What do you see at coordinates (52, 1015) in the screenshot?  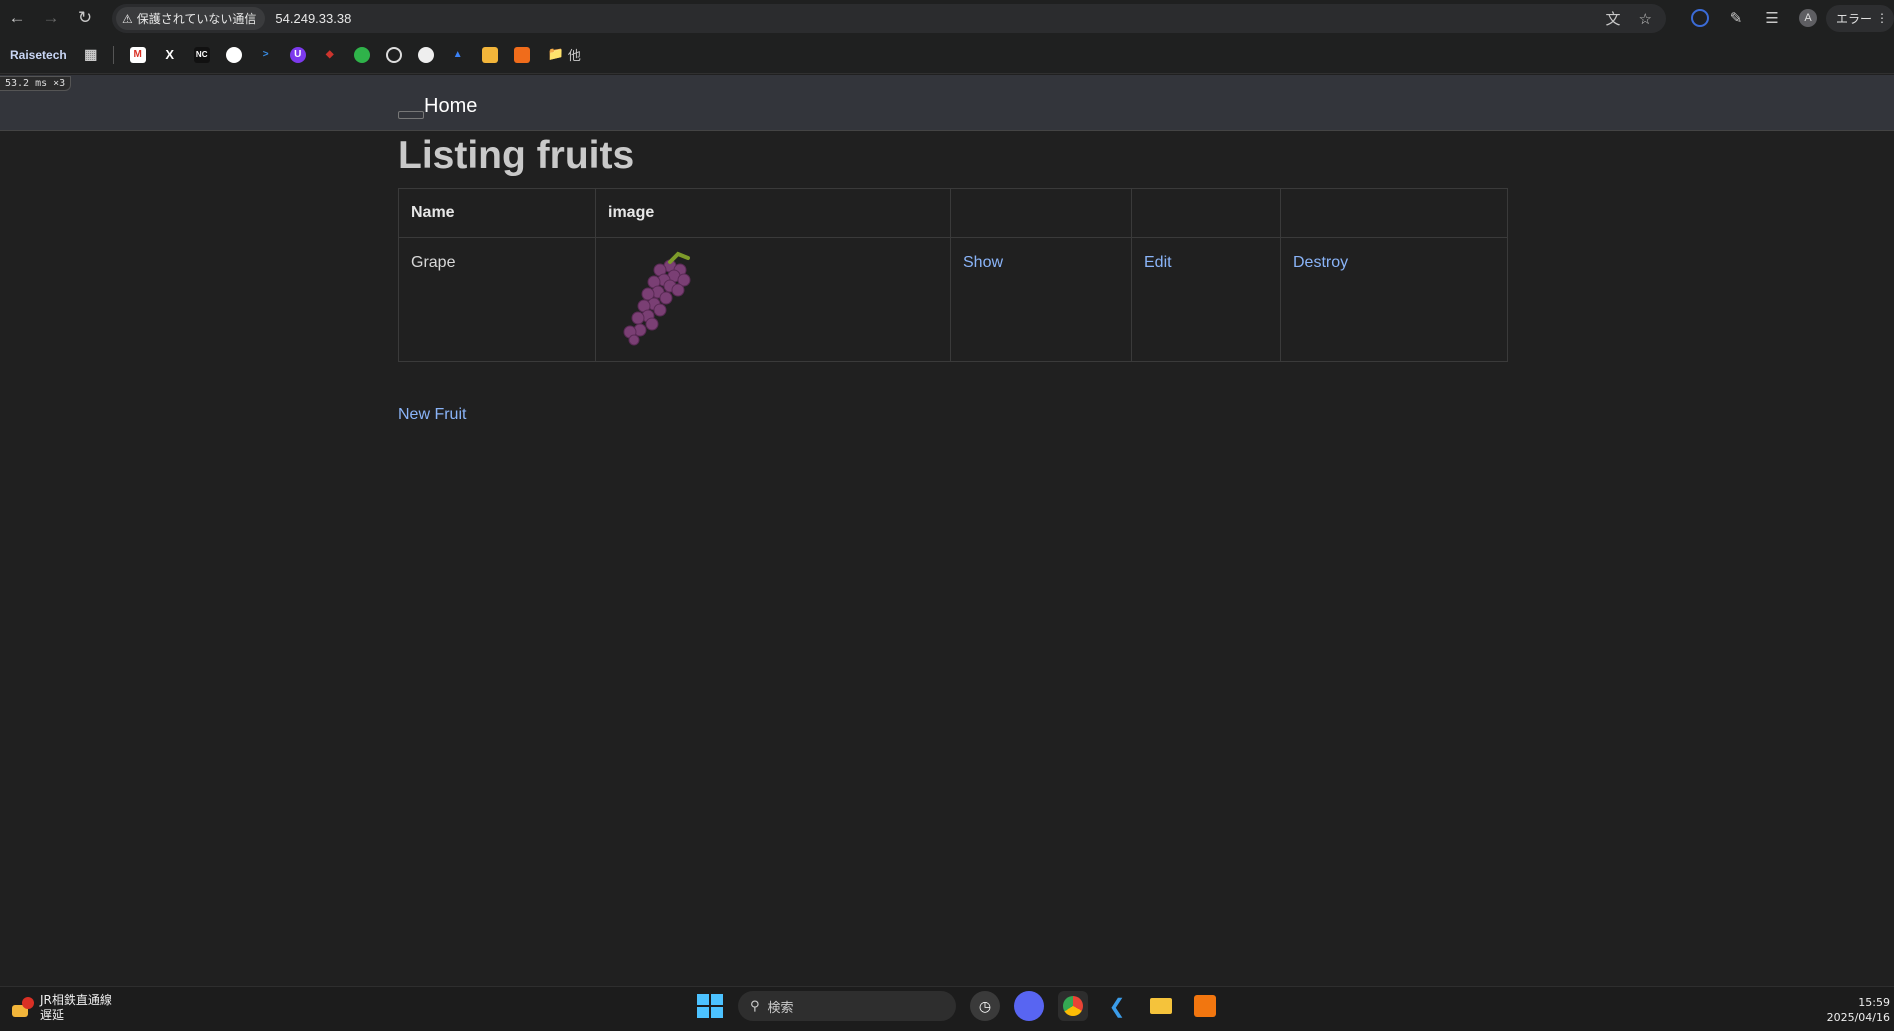 I see `widget-status: 遅延` at bounding box center [52, 1015].